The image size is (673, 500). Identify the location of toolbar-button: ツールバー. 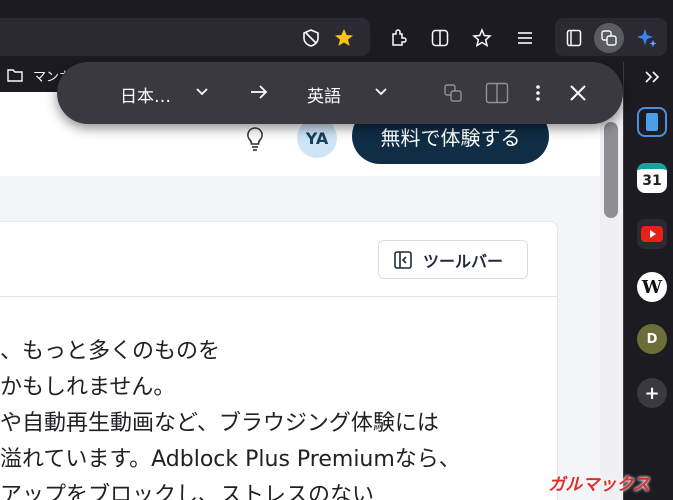
(453, 259).